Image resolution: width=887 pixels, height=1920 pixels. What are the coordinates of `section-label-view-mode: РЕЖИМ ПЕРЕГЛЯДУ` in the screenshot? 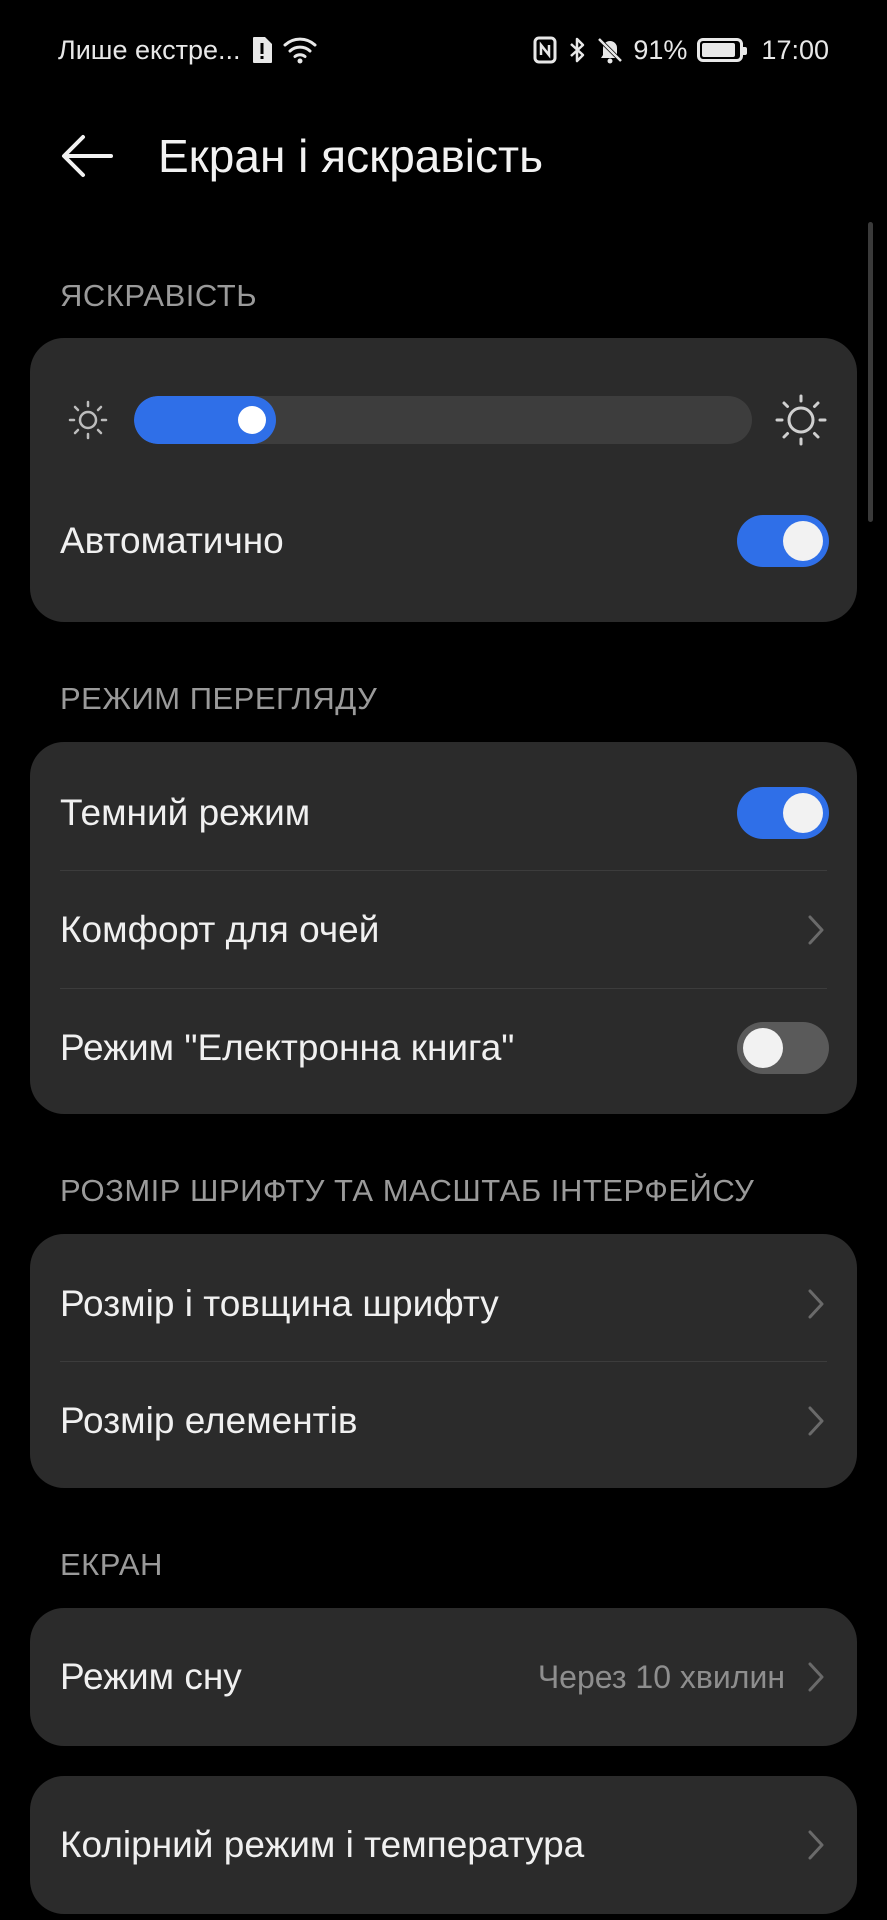 It's located at (219, 698).